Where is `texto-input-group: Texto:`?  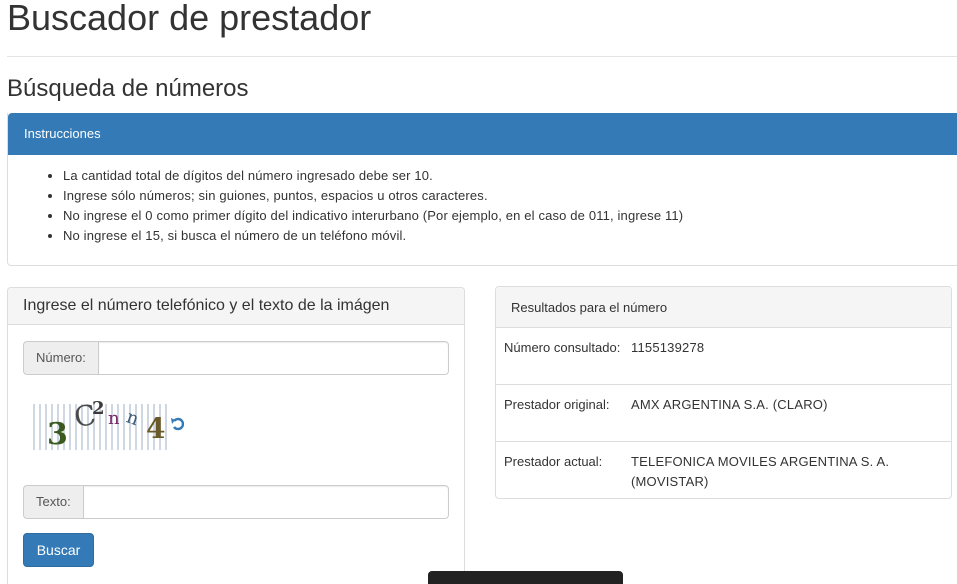
texto-input-group: Texto: is located at coordinates (236, 502).